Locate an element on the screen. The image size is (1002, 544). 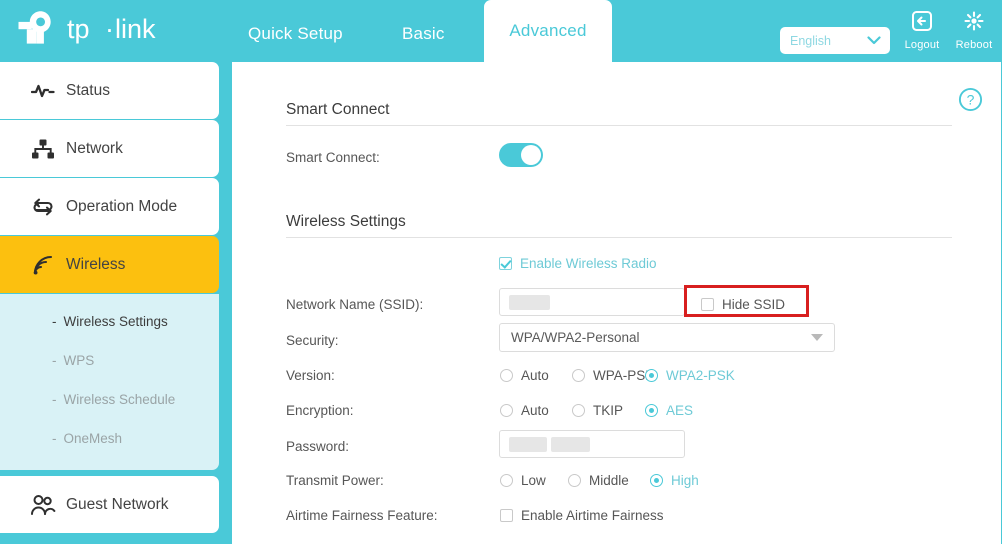
version-option-label: Auto is located at coordinates (535, 375).